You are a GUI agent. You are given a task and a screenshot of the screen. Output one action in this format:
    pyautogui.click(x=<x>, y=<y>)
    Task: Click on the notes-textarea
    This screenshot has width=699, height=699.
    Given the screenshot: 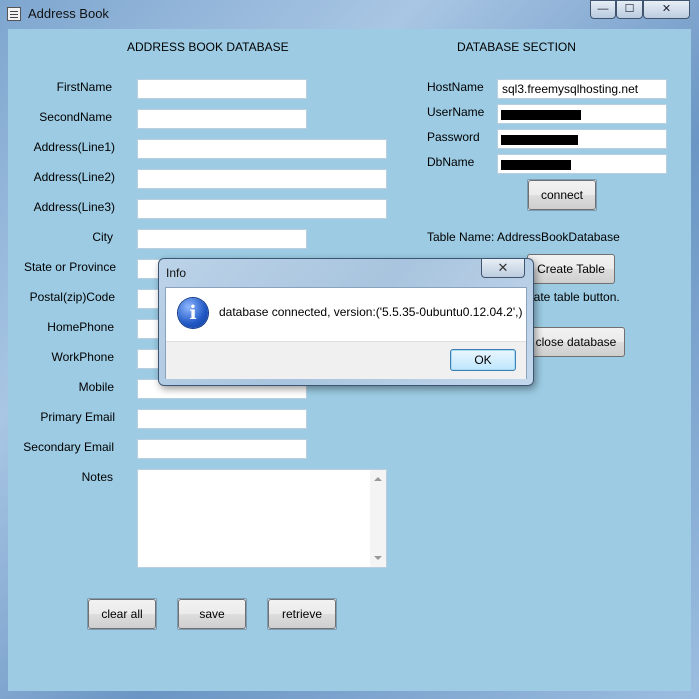 What is the action you would take?
    pyautogui.click(x=262, y=518)
    